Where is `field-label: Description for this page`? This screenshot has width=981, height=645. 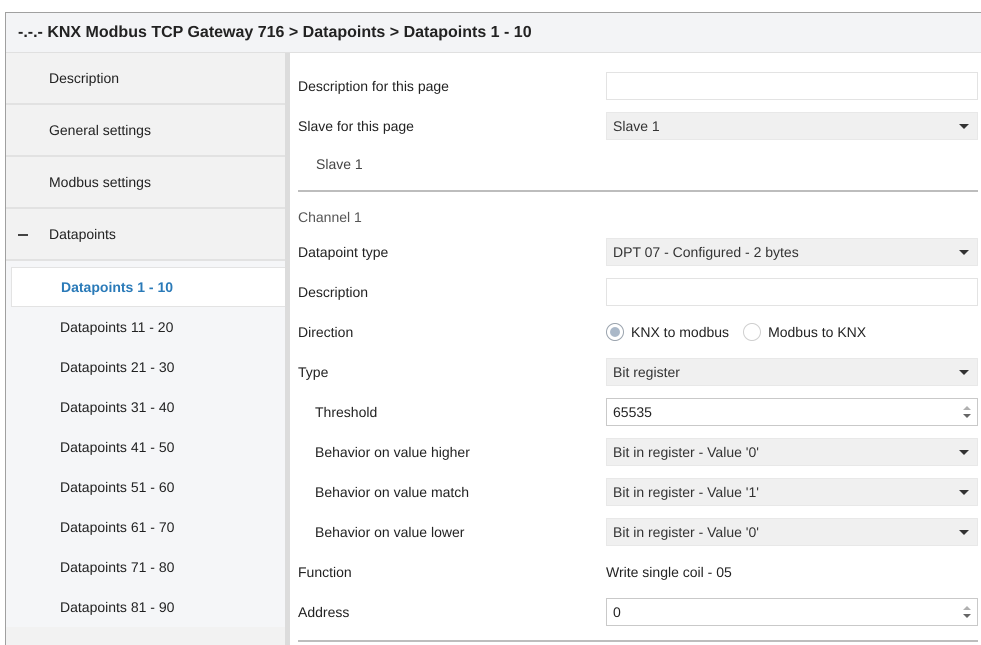 field-label: Description for this page is located at coordinates (374, 86).